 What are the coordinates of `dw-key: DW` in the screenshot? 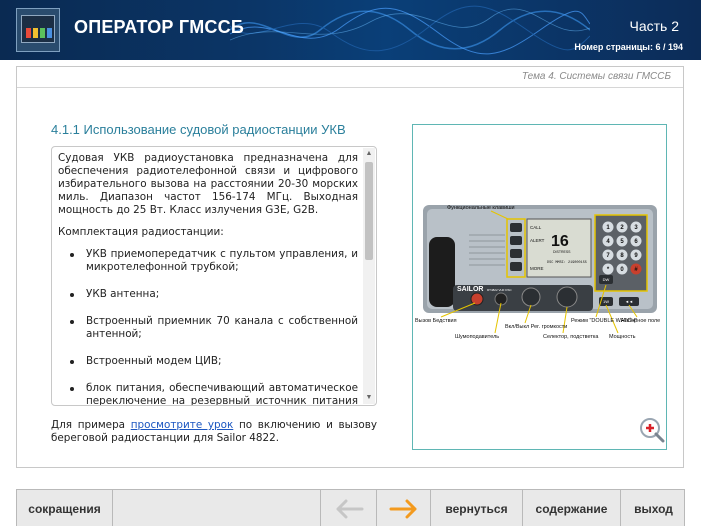 It's located at (606, 279).